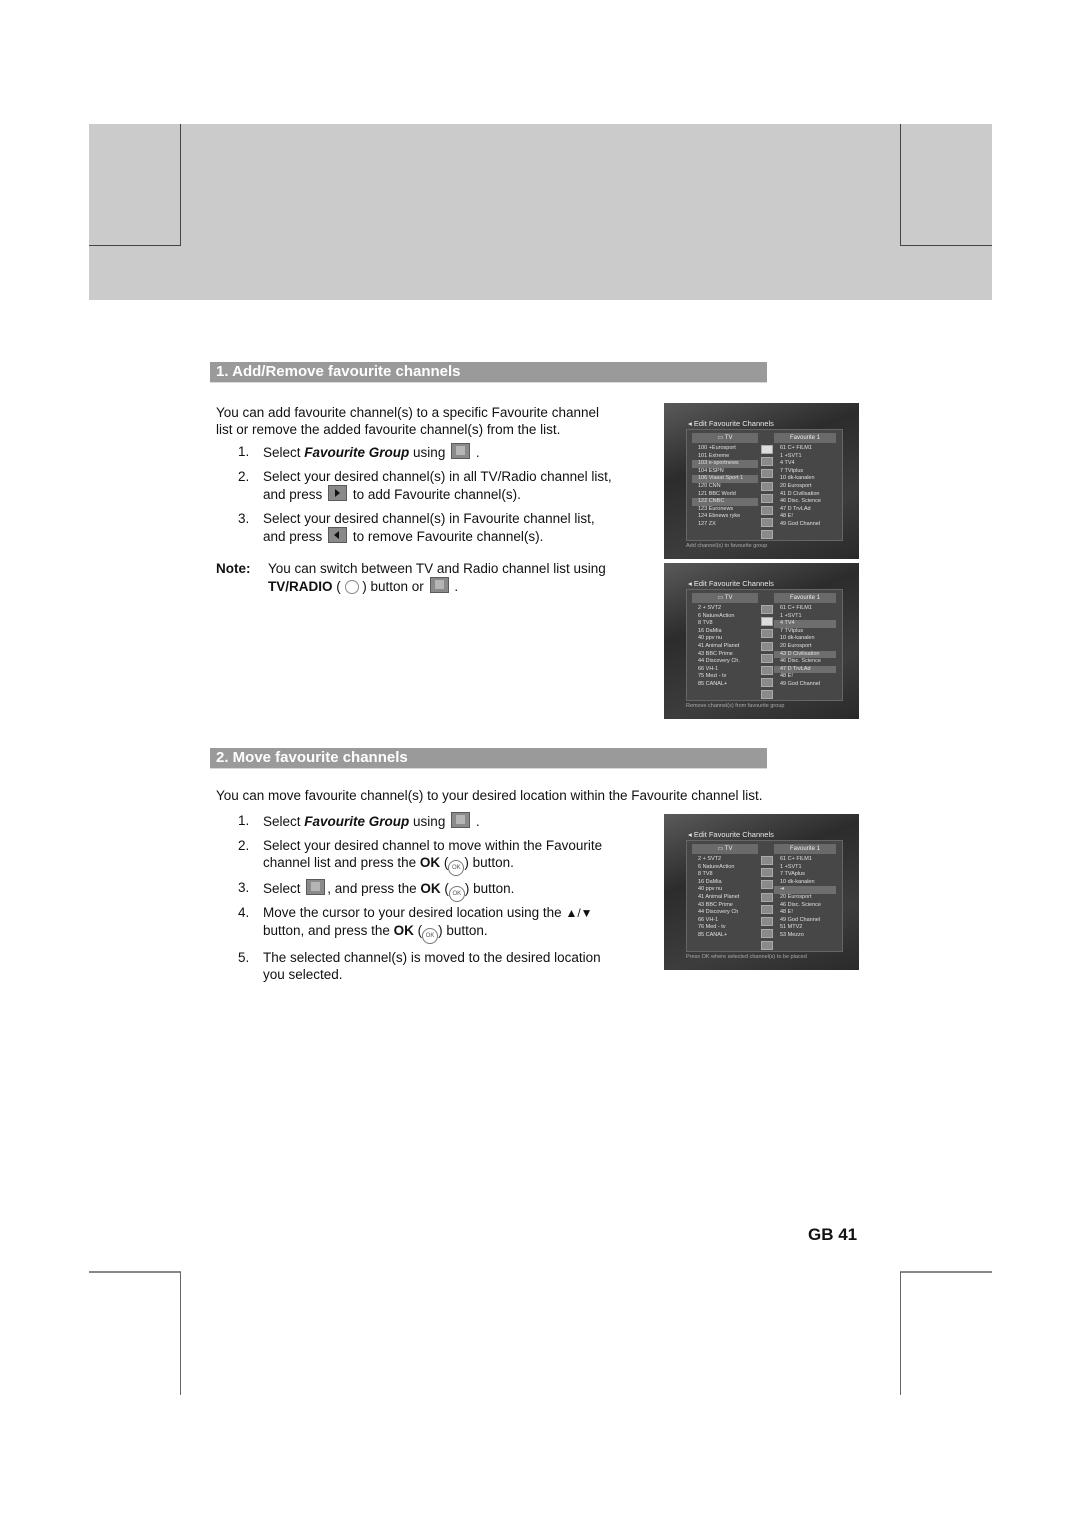  What do you see at coordinates (439, 585) in the screenshot?
I see `music-note-icon` at bounding box center [439, 585].